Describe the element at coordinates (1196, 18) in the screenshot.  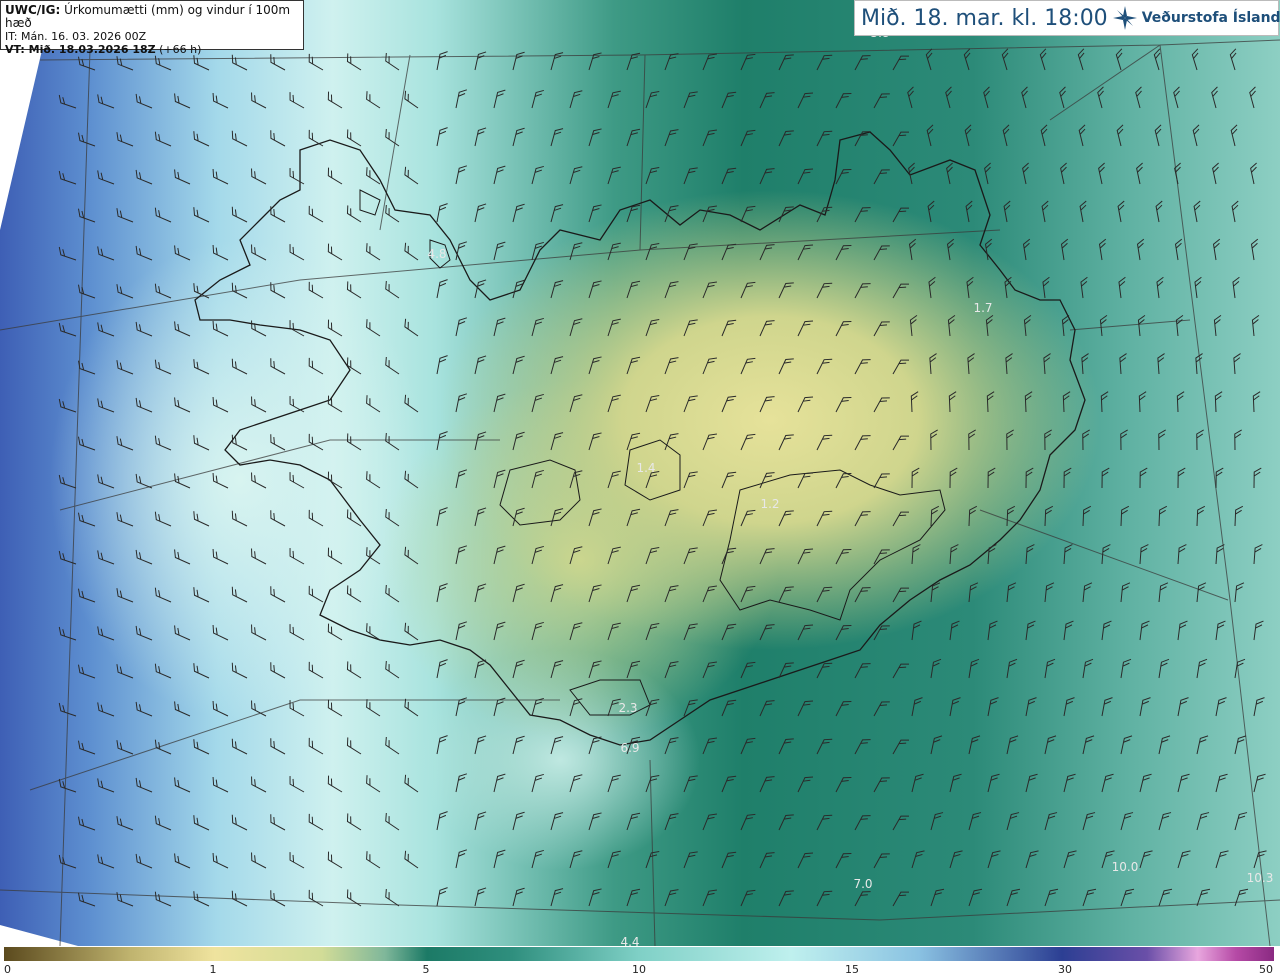
I see `vedurstofa-logo: Veðurstofa Íslands` at that location.